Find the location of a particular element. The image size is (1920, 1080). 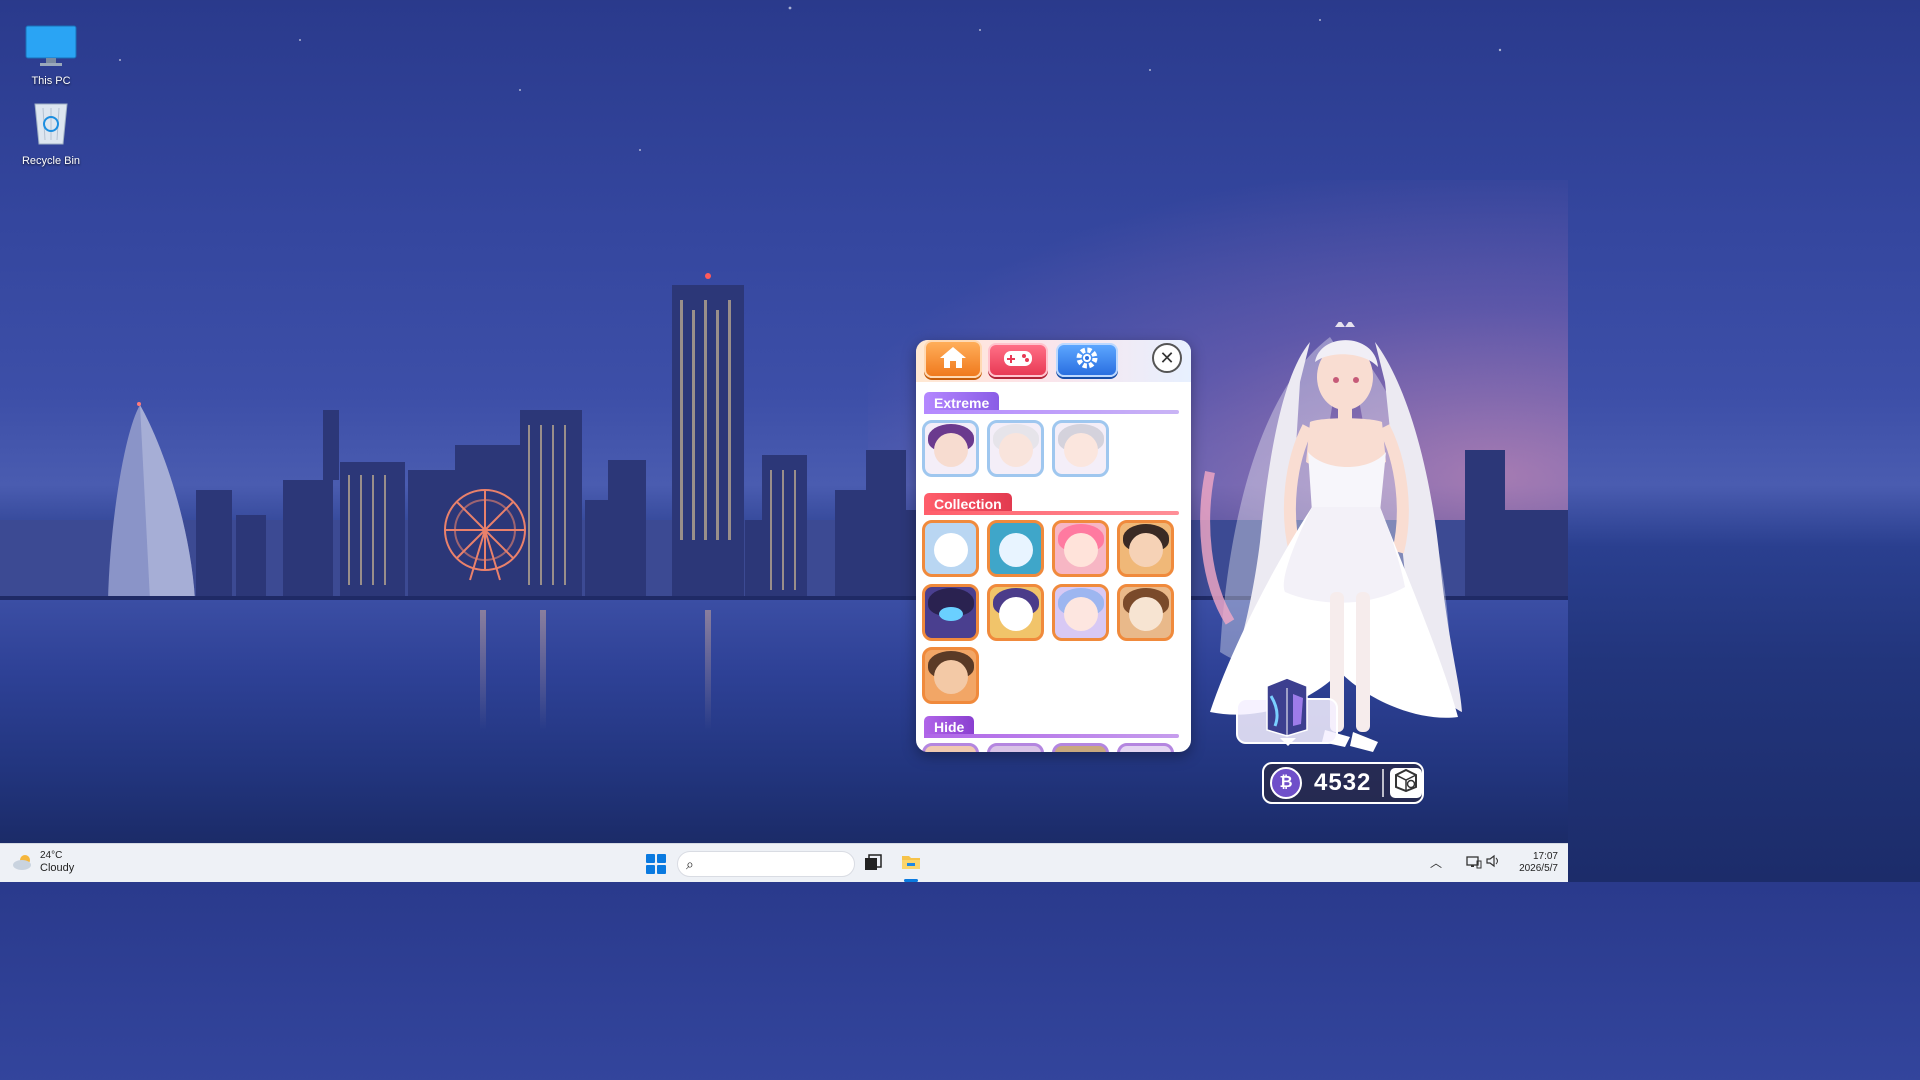

desktop-mascot-character is located at coordinates (1330, 542).